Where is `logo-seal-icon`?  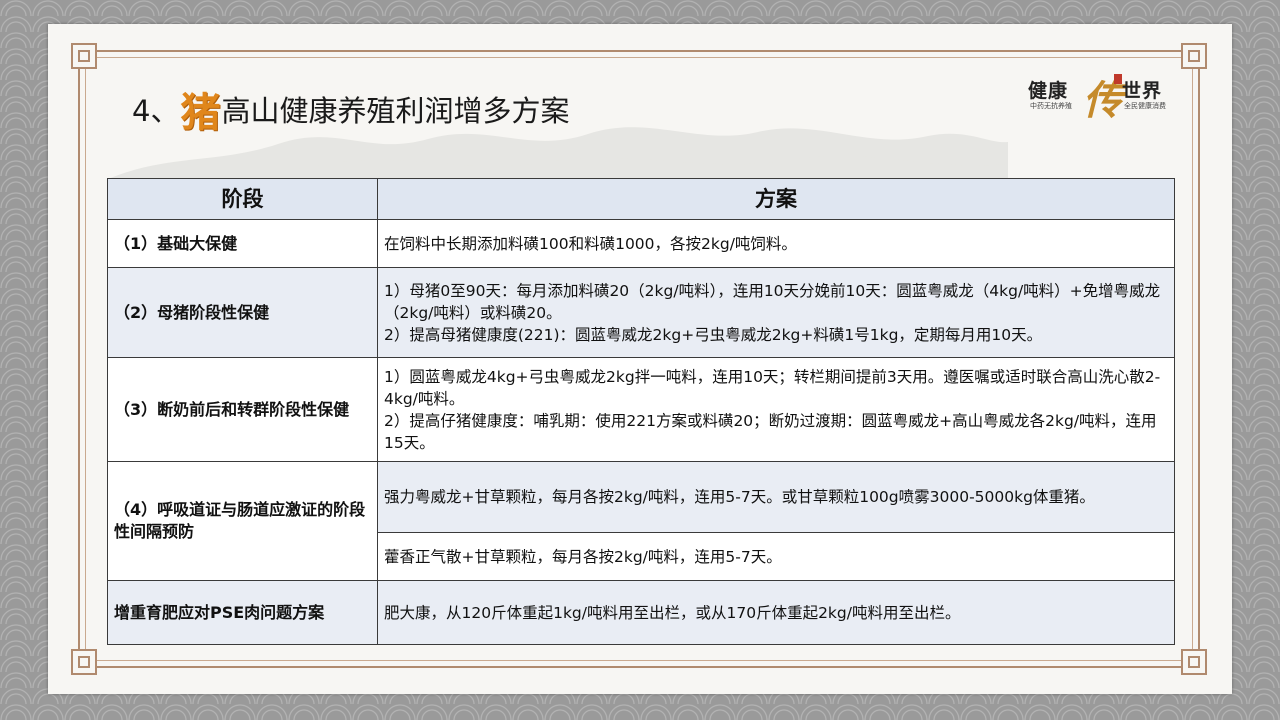 logo-seal-icon is located at coordinates (1118, 79).